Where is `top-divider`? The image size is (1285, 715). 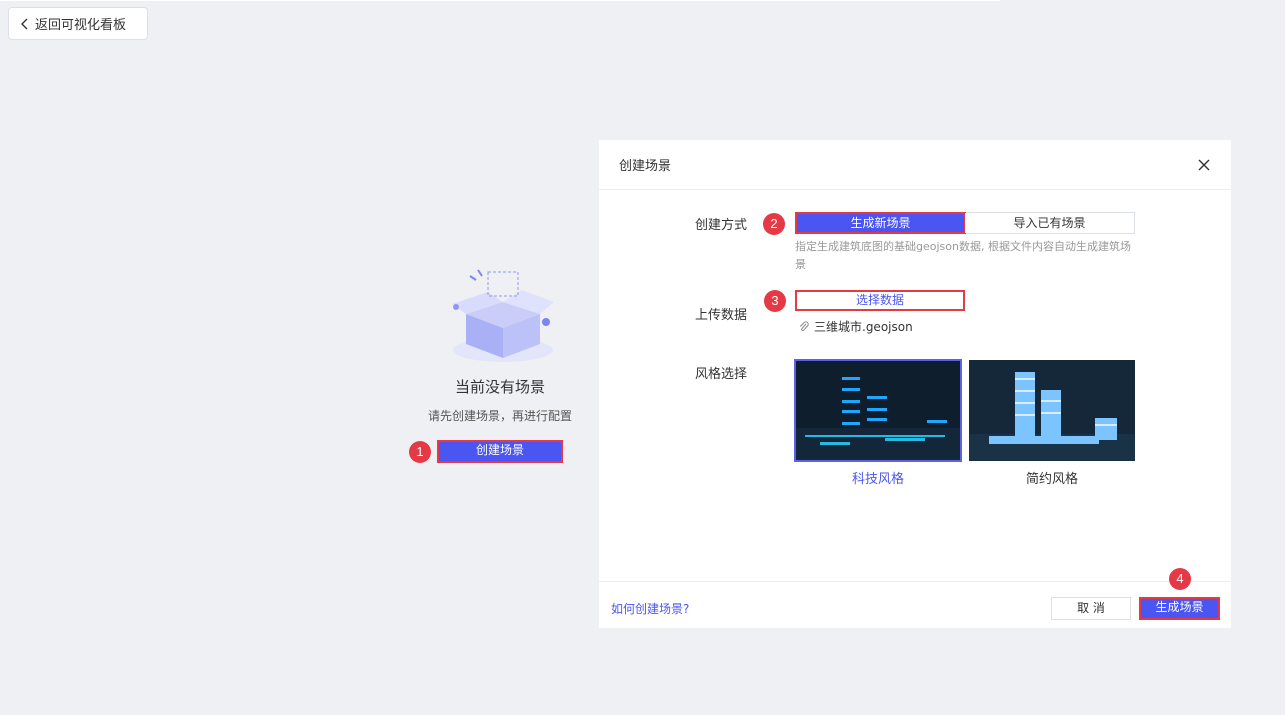 top-divider is located at coordinates (500, 0).